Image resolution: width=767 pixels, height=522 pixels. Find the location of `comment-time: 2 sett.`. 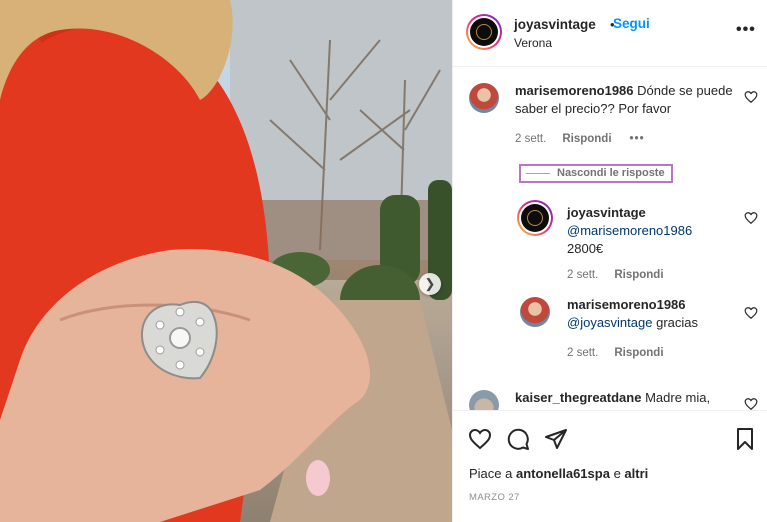

comment-time: 2 sett. is located at coordinates (530, 139).